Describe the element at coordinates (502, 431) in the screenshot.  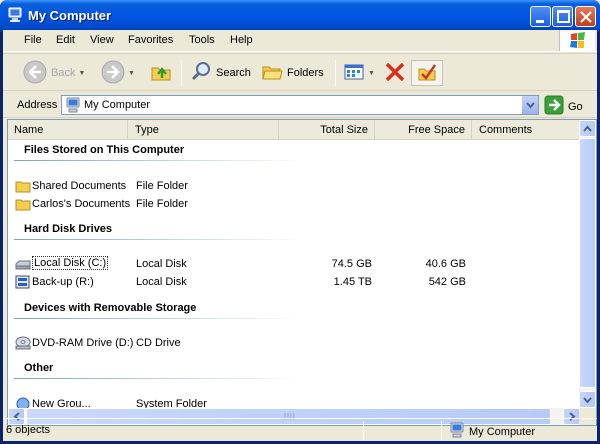
I see `status-location-label: My Computer` at that location.